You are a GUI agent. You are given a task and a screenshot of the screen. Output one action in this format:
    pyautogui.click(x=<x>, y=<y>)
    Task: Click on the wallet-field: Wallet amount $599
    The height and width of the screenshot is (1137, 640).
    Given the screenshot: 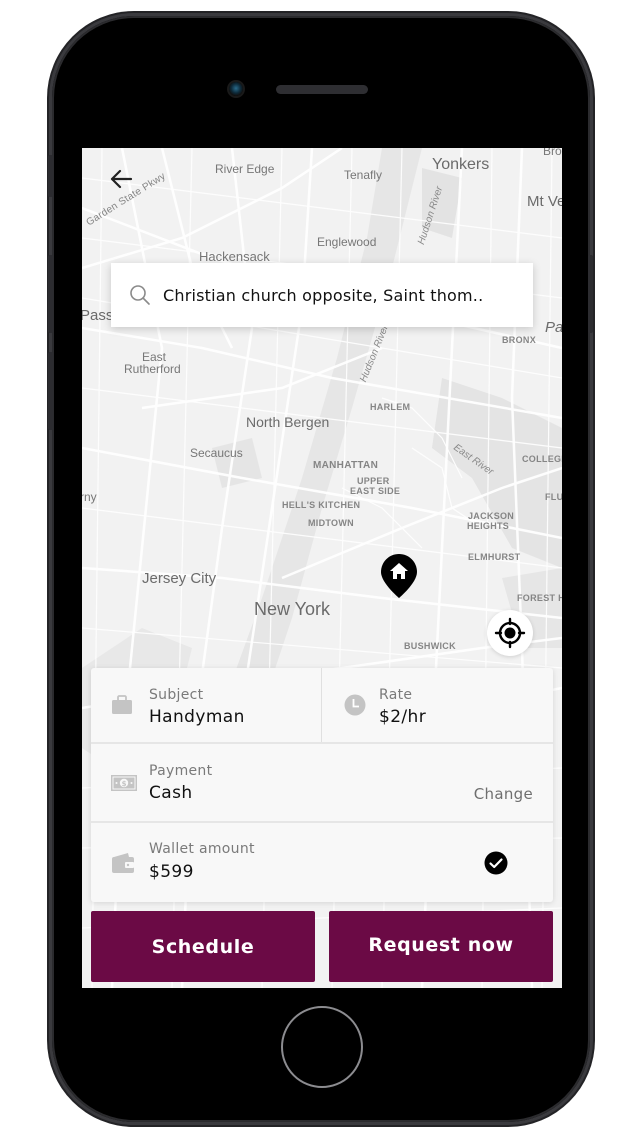 What is the action you would take?
    pyautogui.click(x=322, y=862)
    